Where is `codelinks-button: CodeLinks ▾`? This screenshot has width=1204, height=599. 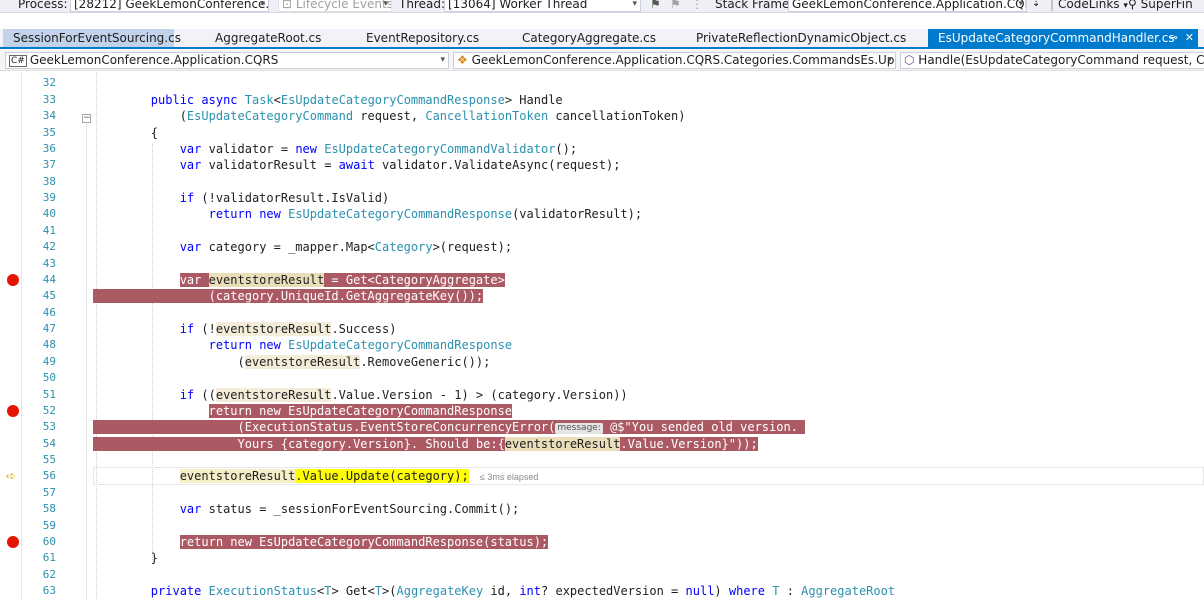
codelinks-button: CodeLinks ▾ is located at coordinates (1093, 6).